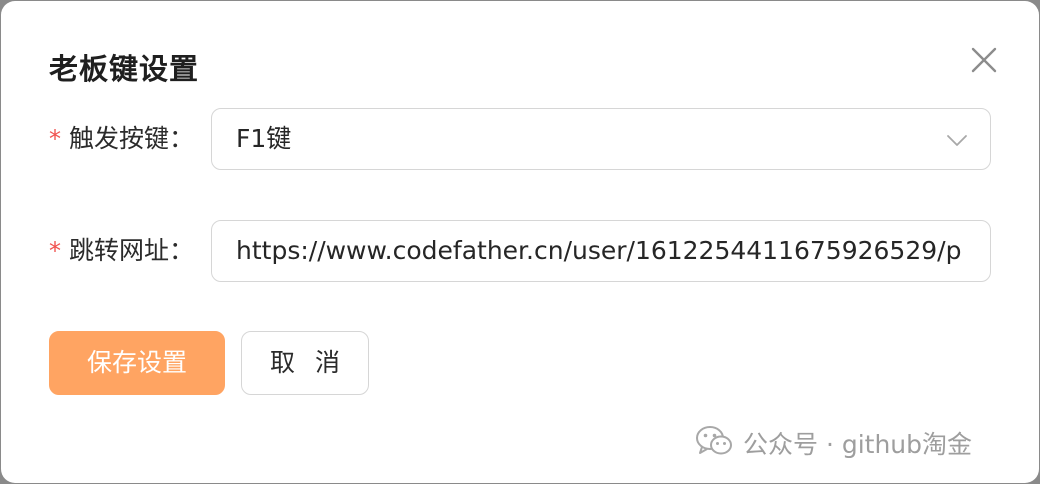  What do you see at coordinates (124, 69) in the screenshot?
I see `dialog-title: 老板键设置` at bounding box center [124, 69].